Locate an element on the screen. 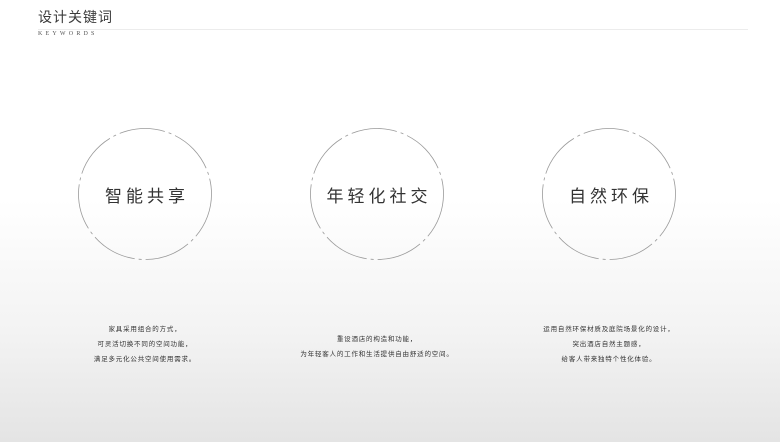 Image resolution: width=780 pixels, height=442 pixels. keyword-description-young-social: 重设酒店的构造和功能， 为年轻客人的工作和生活提供自由舒适的空间。 is located at coordinates (377, 347).